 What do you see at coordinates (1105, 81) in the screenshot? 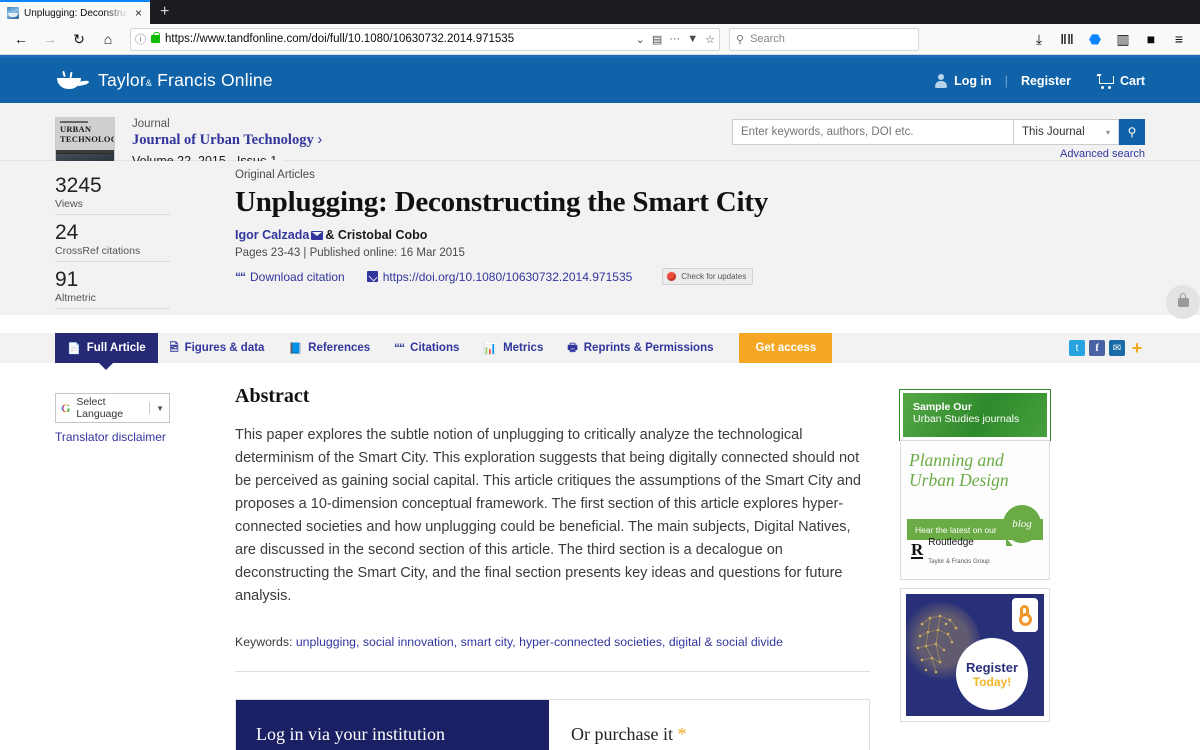
I see `cart-icon` at bounding box center [1105, 81].